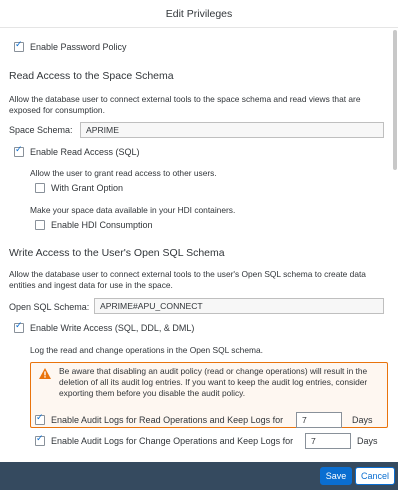  Describe the element at coordinates (336, 476) in the screenshot. I see `save-button: Save` at that location.